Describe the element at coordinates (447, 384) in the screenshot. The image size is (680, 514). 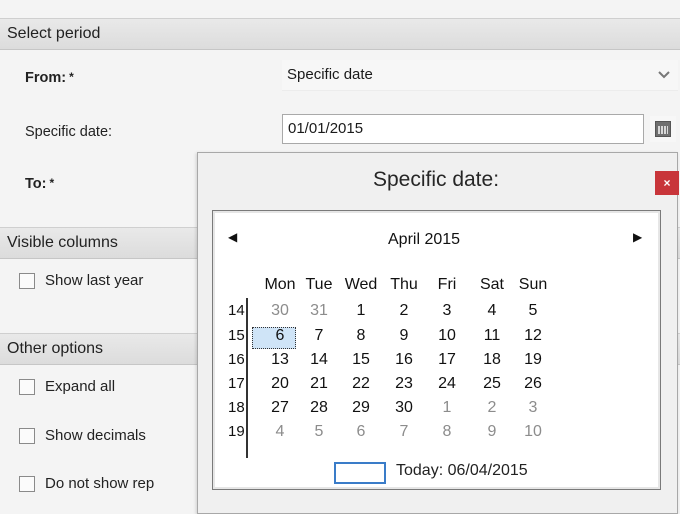
I see `calendar-day: 24` at that location.